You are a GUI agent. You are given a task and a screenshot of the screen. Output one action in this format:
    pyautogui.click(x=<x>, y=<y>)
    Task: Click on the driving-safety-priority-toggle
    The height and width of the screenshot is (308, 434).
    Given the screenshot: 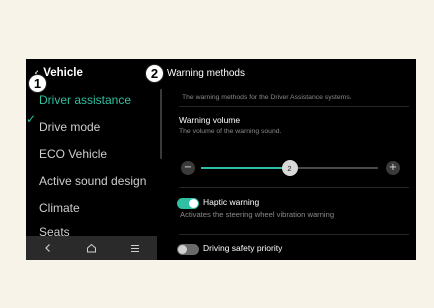 What is the action you would take?
    pyautogui.click(x=188, y=249)
    